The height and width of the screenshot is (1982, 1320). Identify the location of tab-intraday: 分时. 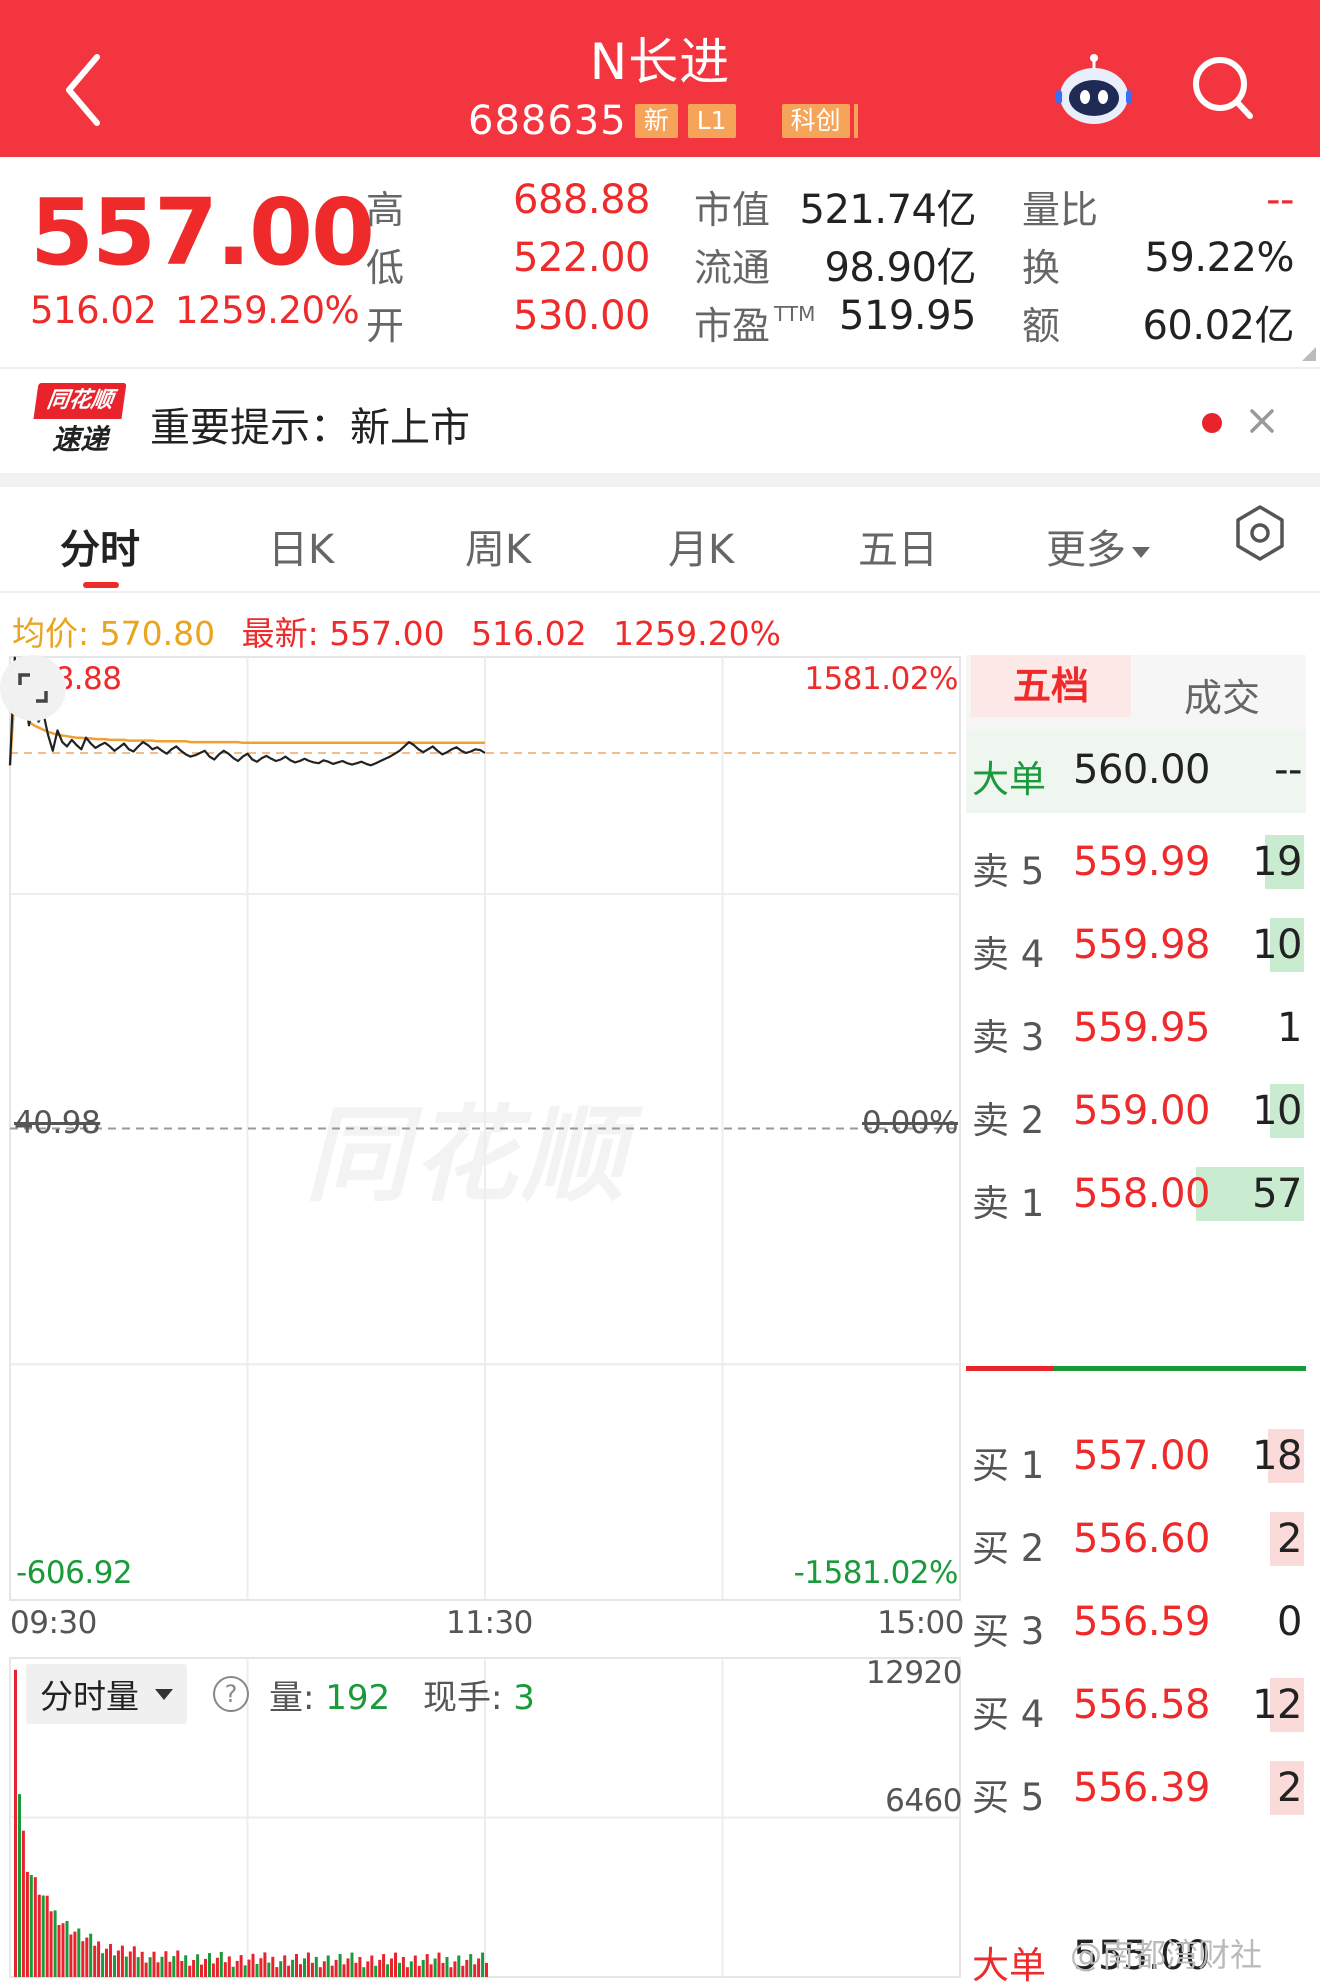
(100, 546).